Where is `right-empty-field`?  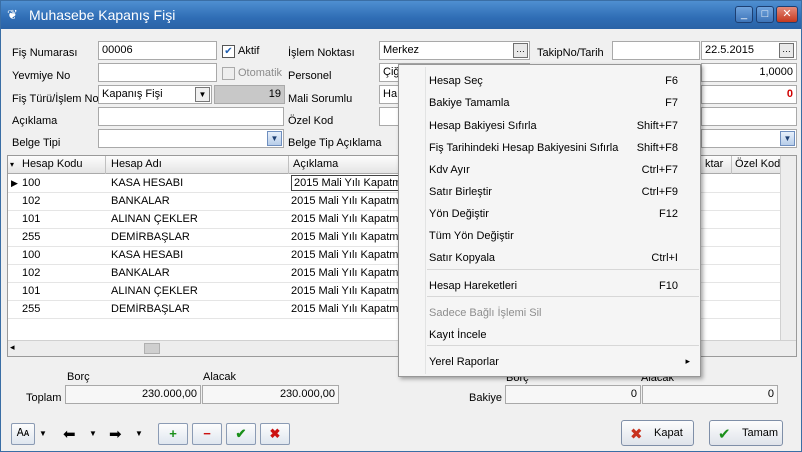 right-empty-field is located at coordinates (749, 116).